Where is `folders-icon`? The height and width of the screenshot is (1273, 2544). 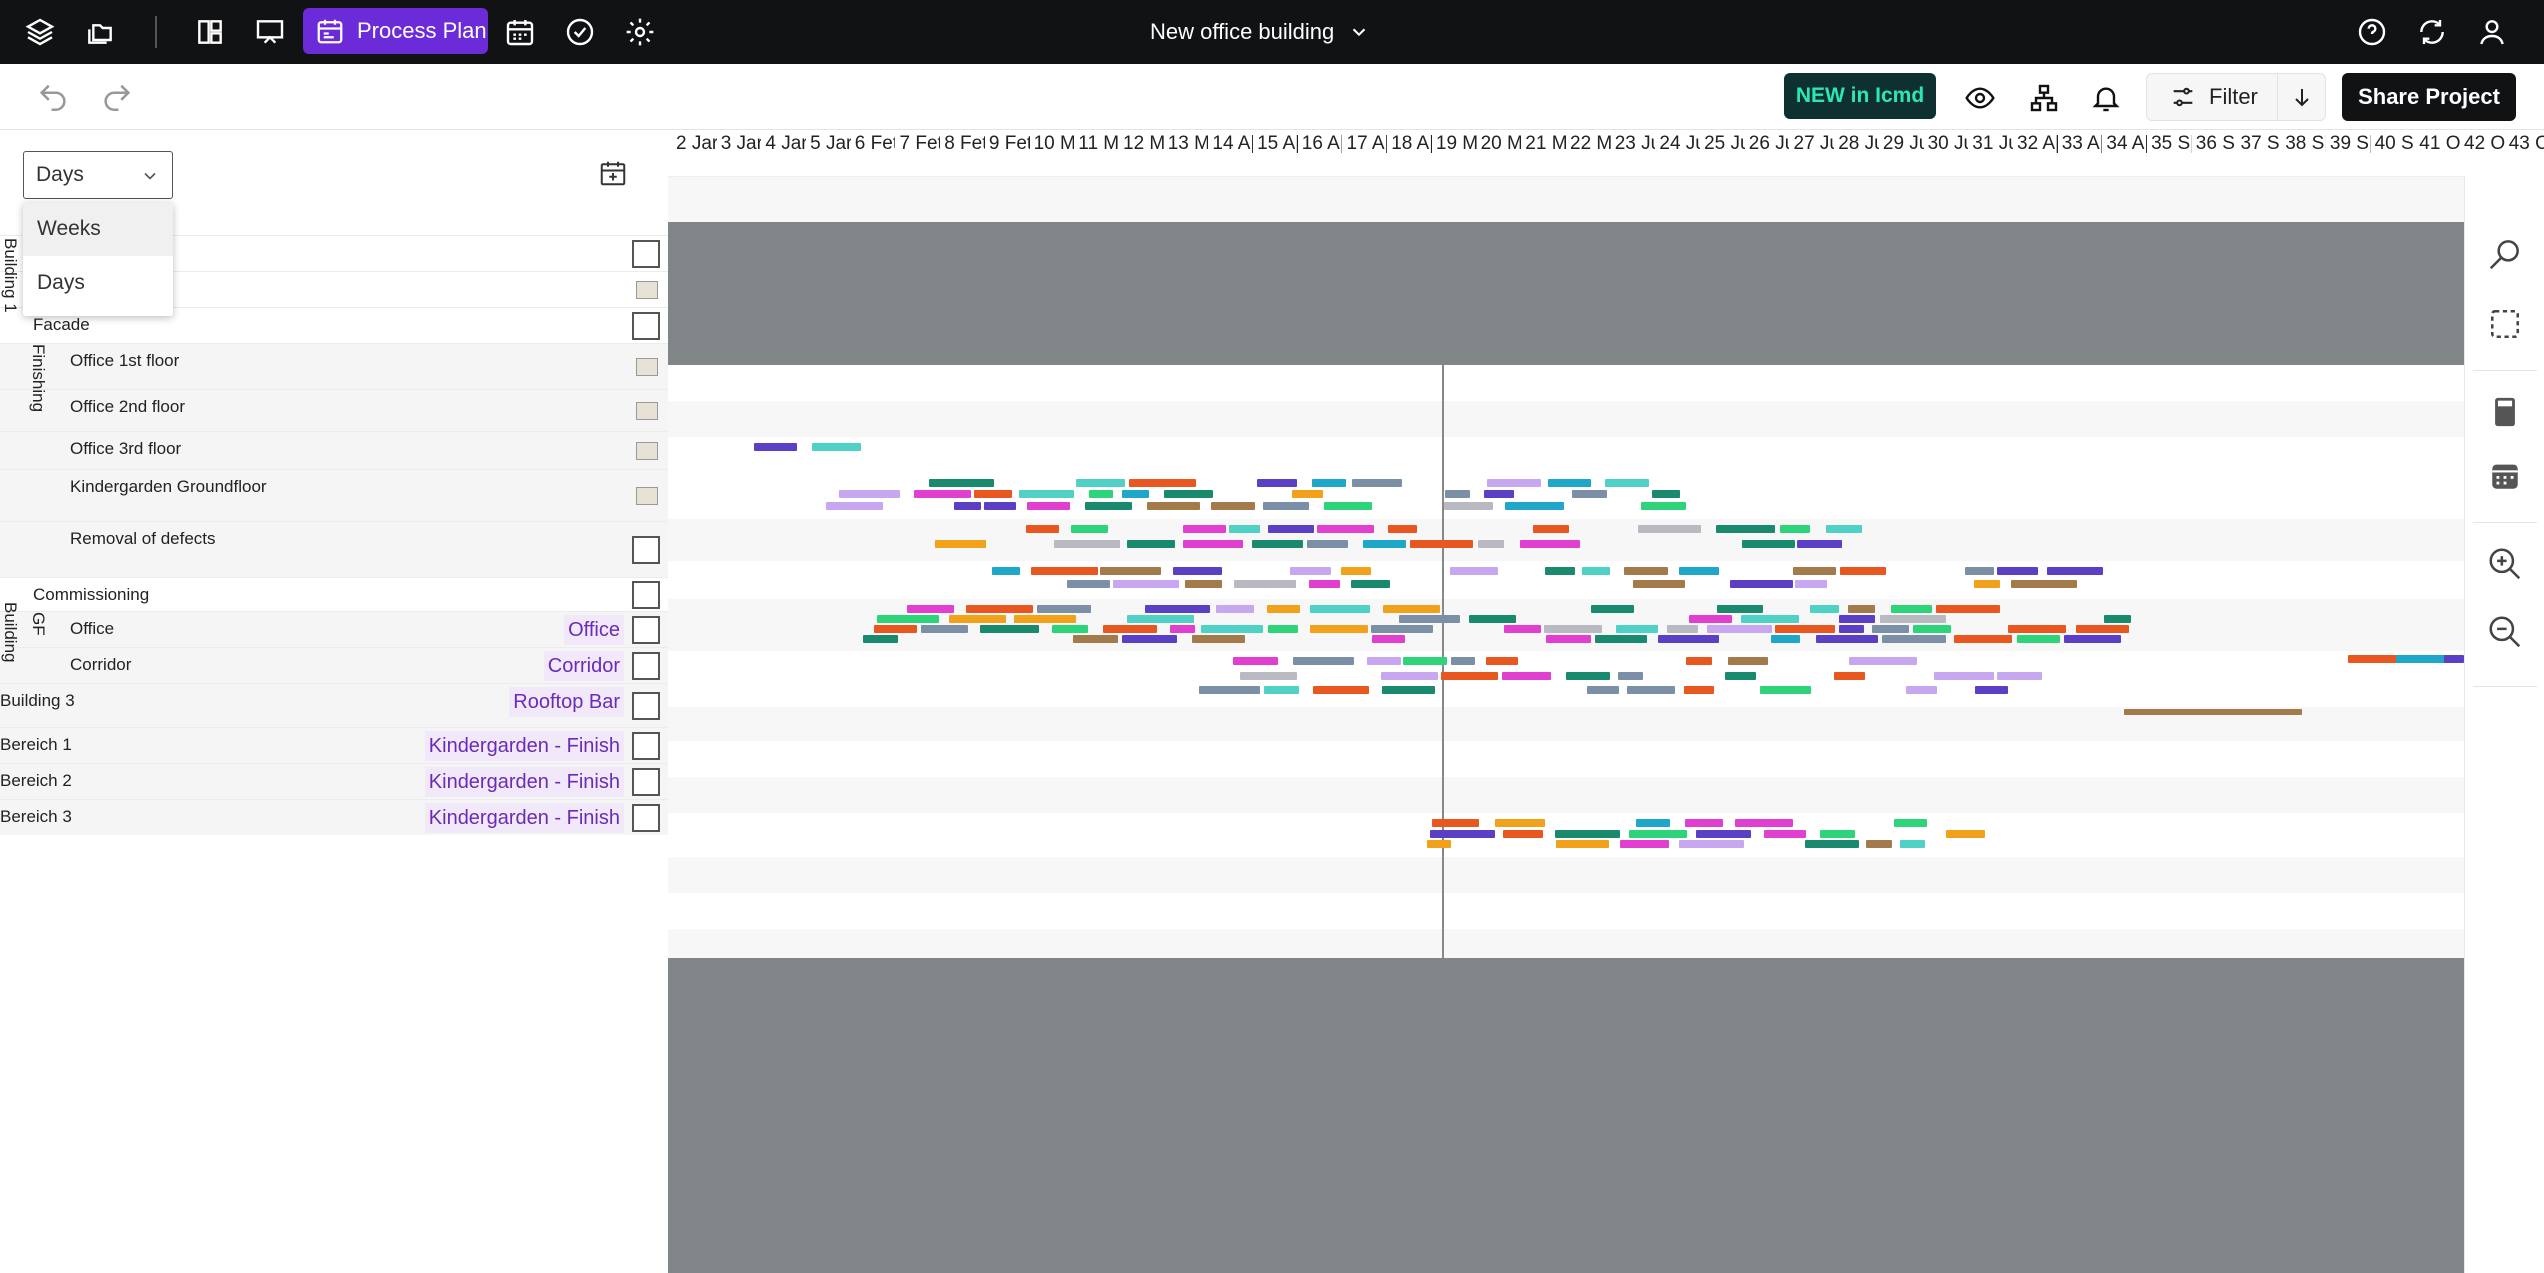
folders-icon is located at coordinates (100, 32).